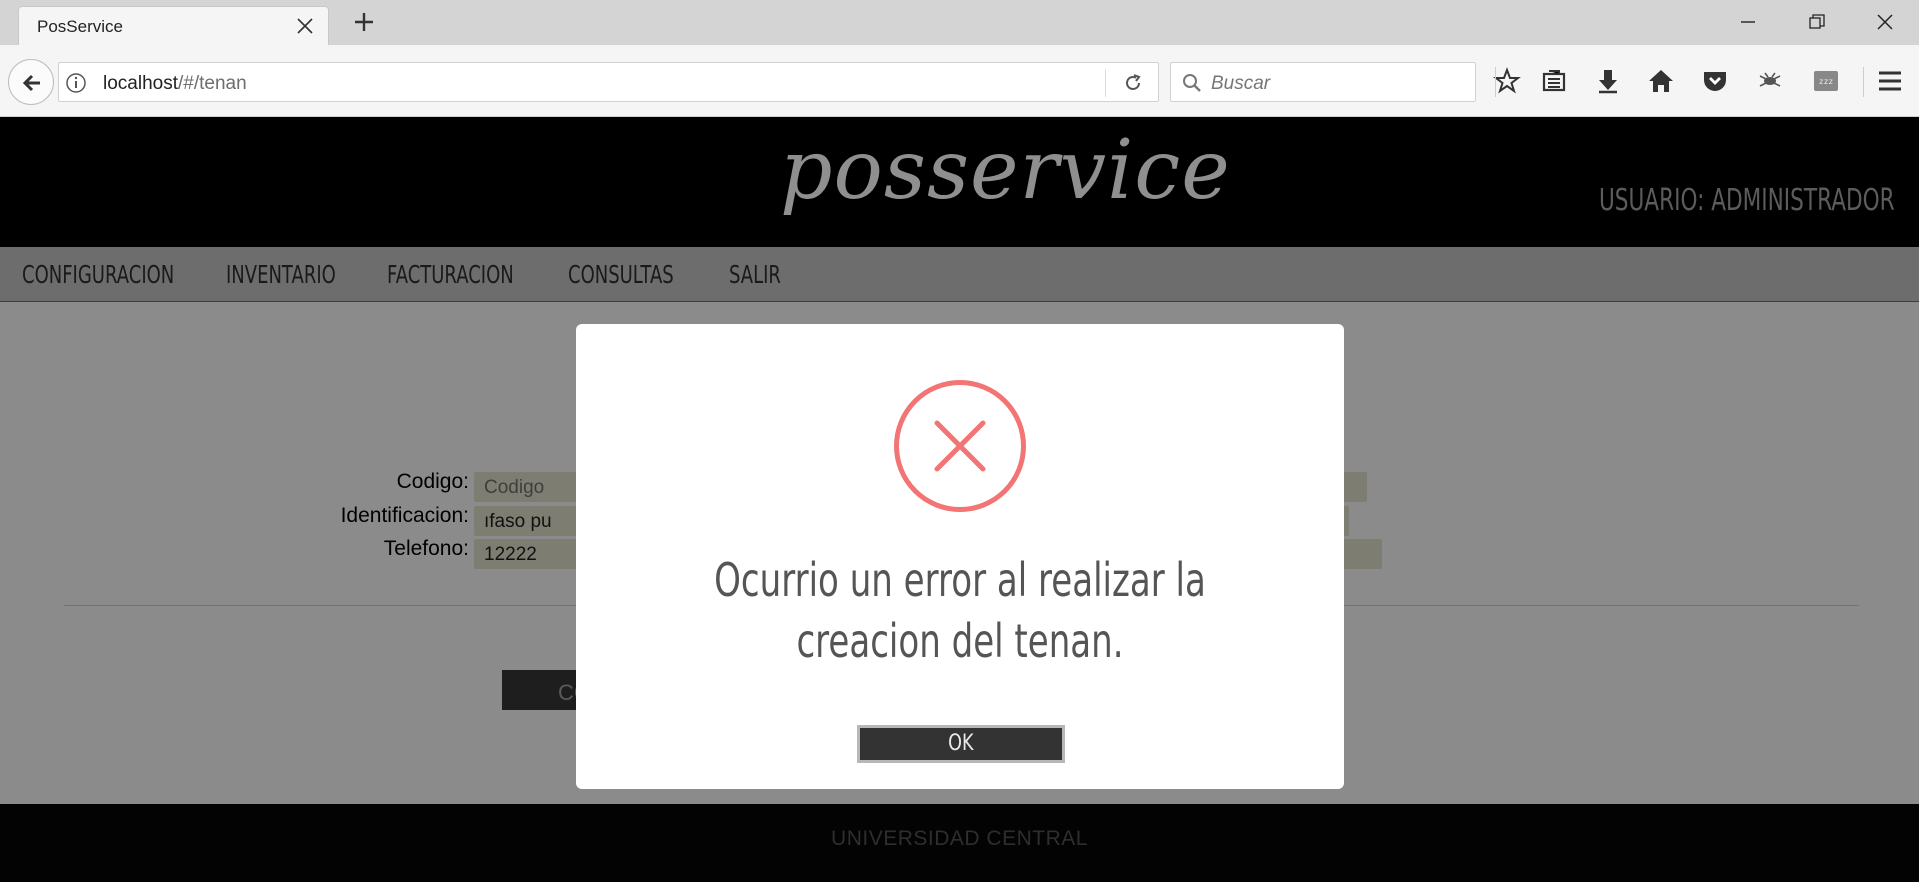 The height and width of the screenshot is (882, 1919). I want to click on extension-bug-icon, so click(1770, 81).